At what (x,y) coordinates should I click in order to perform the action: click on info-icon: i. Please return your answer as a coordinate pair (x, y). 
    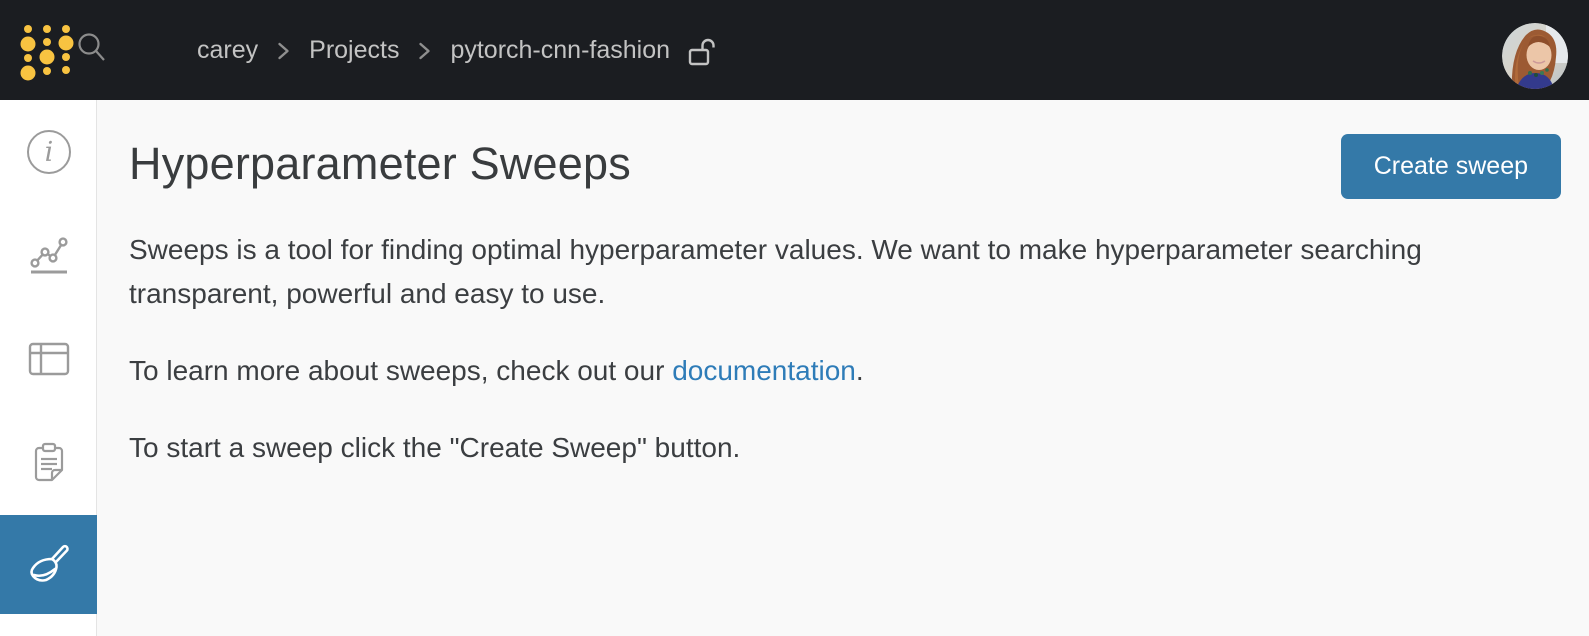
    Looking at the image, I should click on (48, 151).